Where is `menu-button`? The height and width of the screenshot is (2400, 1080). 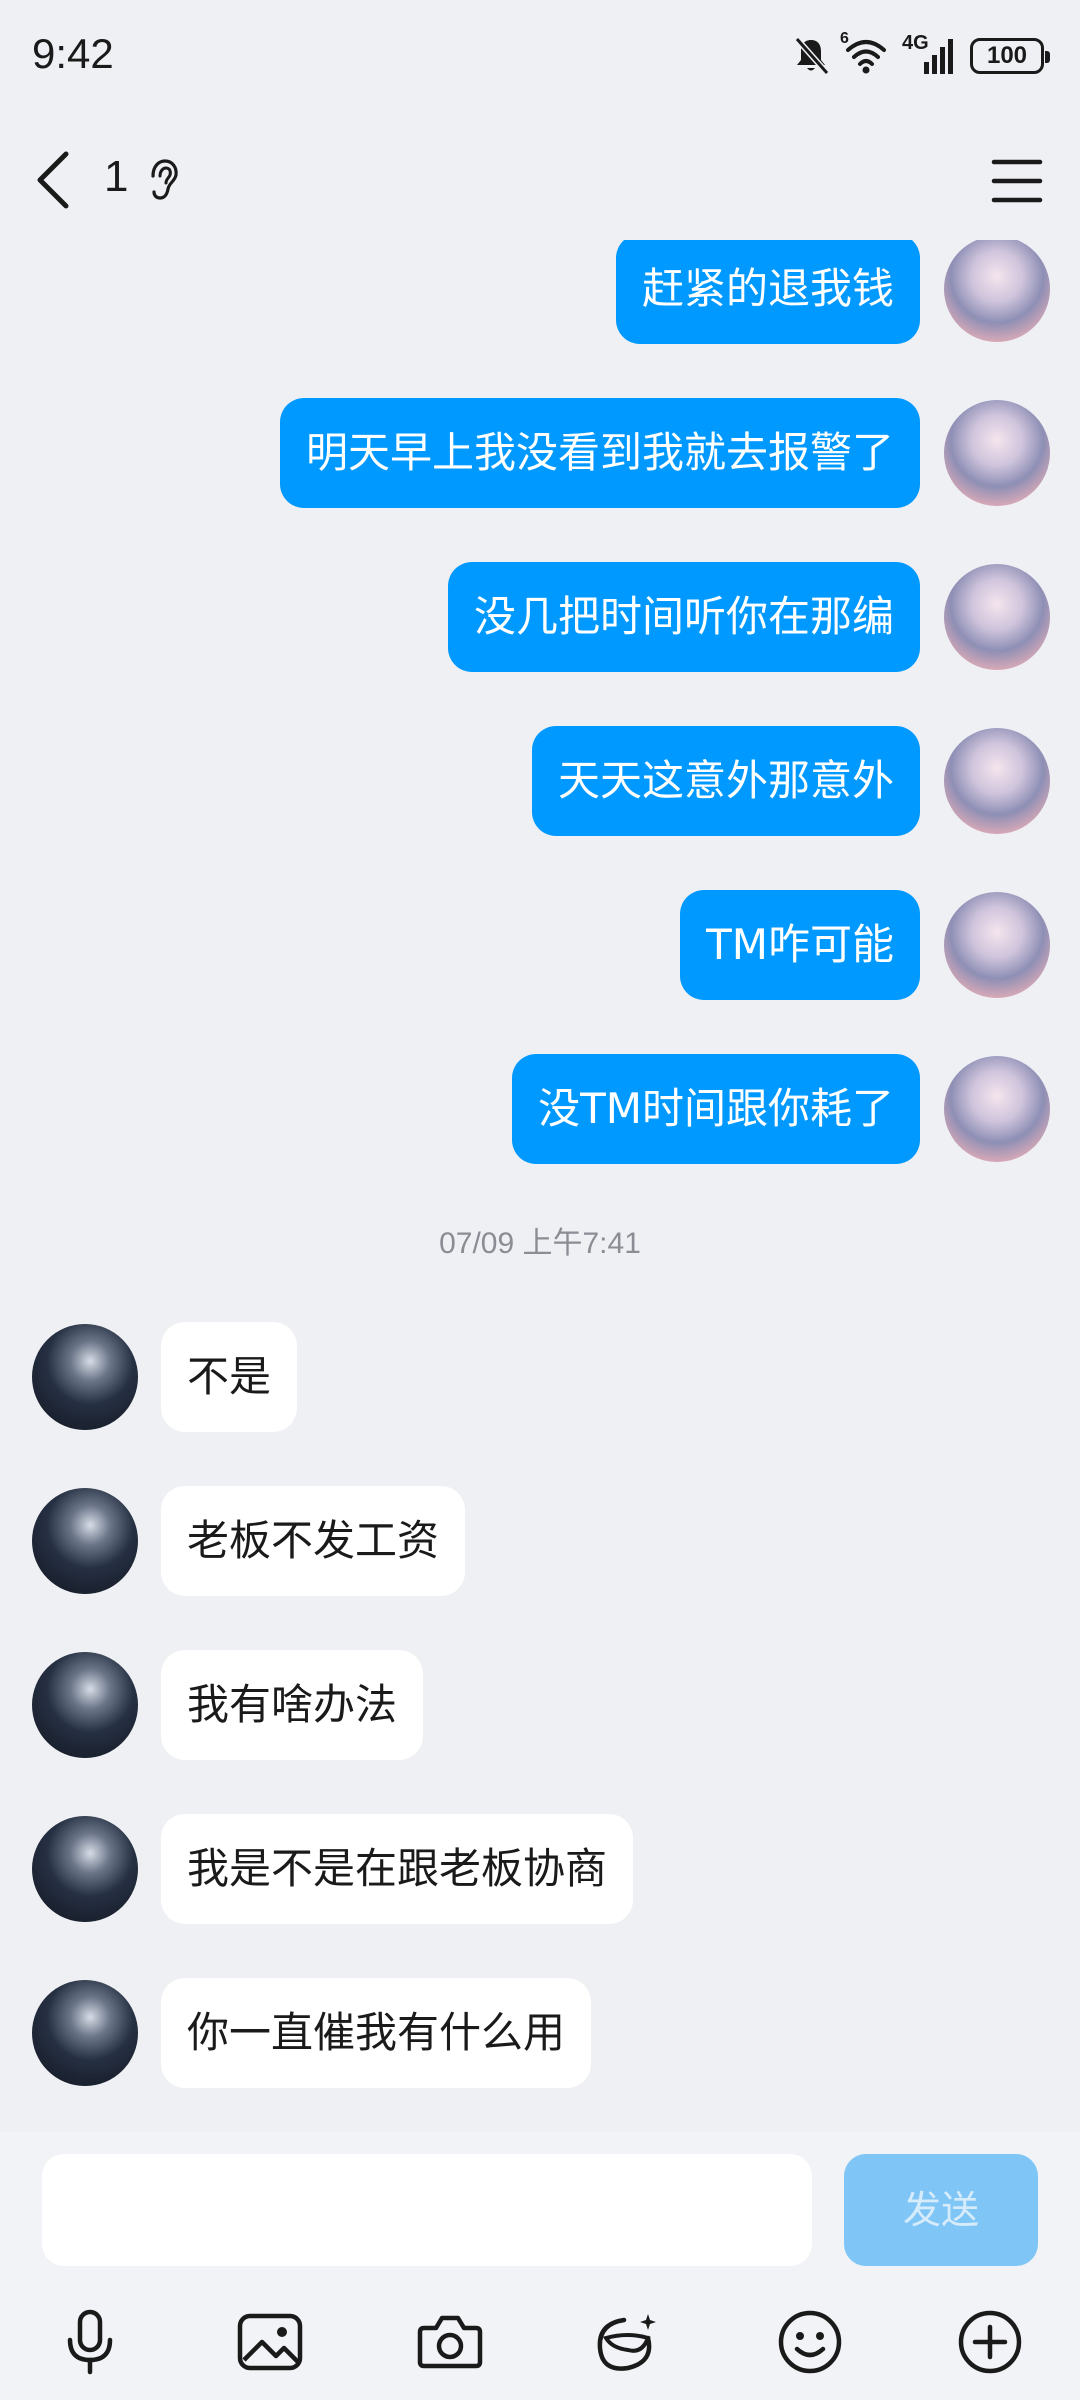 menu-button is located at coordinates (1017, 181).